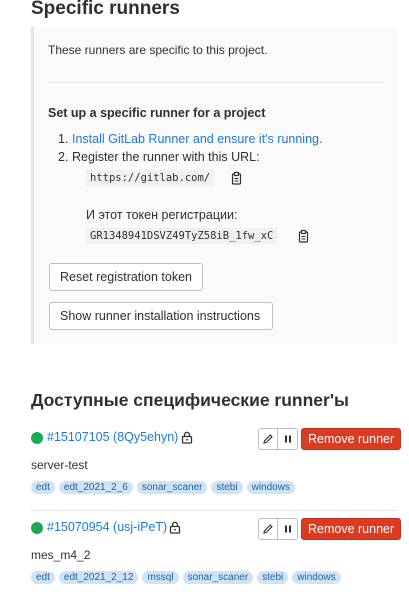 The width and height of the screenshot is (409, 599). Describe the element at coordinates (63, 157) in the screenshot. I see `step-number: 2.` at that location.